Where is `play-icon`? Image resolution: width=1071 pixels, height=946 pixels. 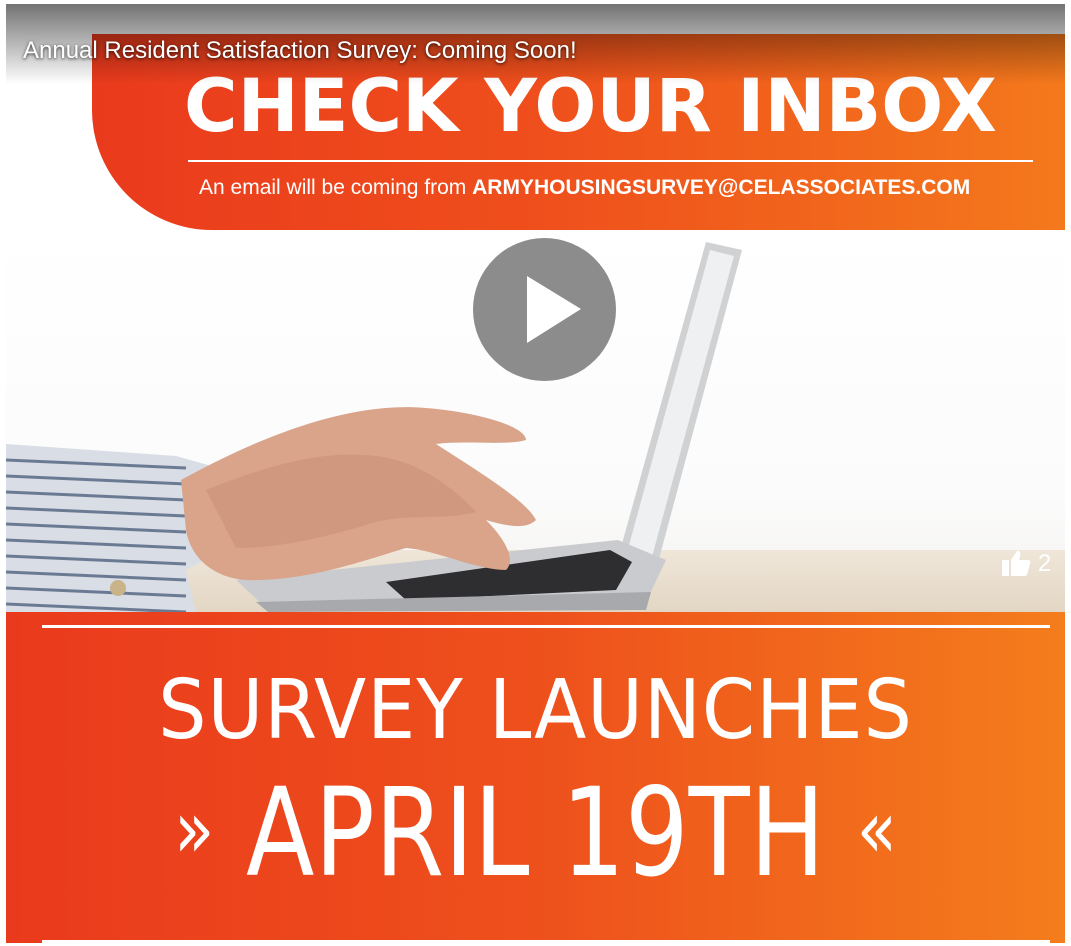
play-icon is located at coordinates (554, 309).